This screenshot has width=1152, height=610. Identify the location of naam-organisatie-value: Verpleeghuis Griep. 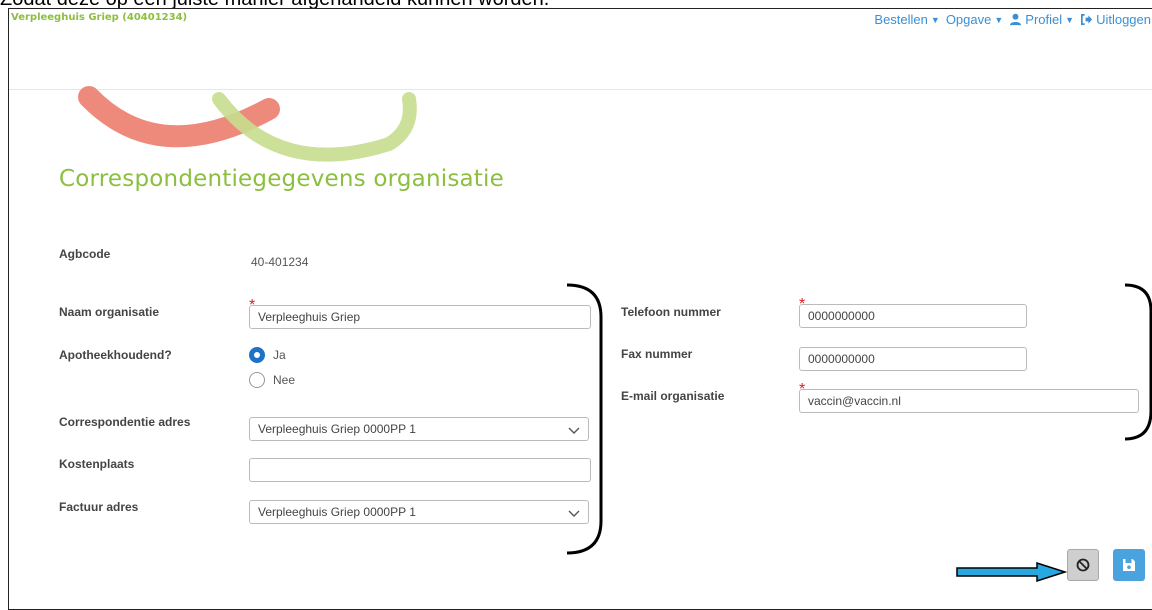
(309, 317).